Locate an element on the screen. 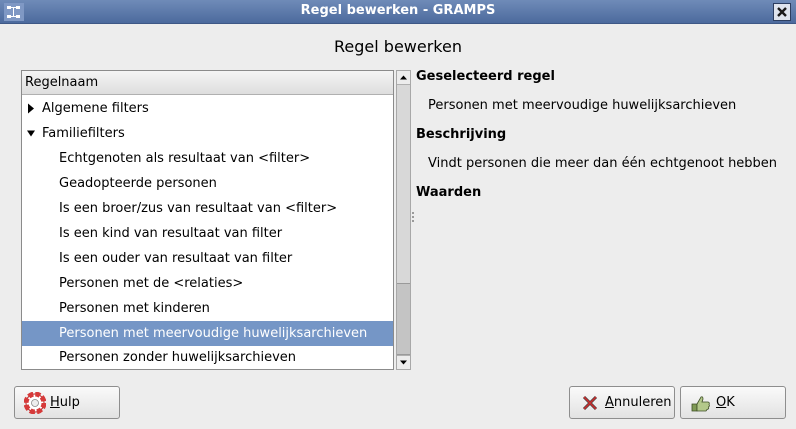  tree-row-rule: Is een kind van resultaat van filter is located at coordinates (207, 233).